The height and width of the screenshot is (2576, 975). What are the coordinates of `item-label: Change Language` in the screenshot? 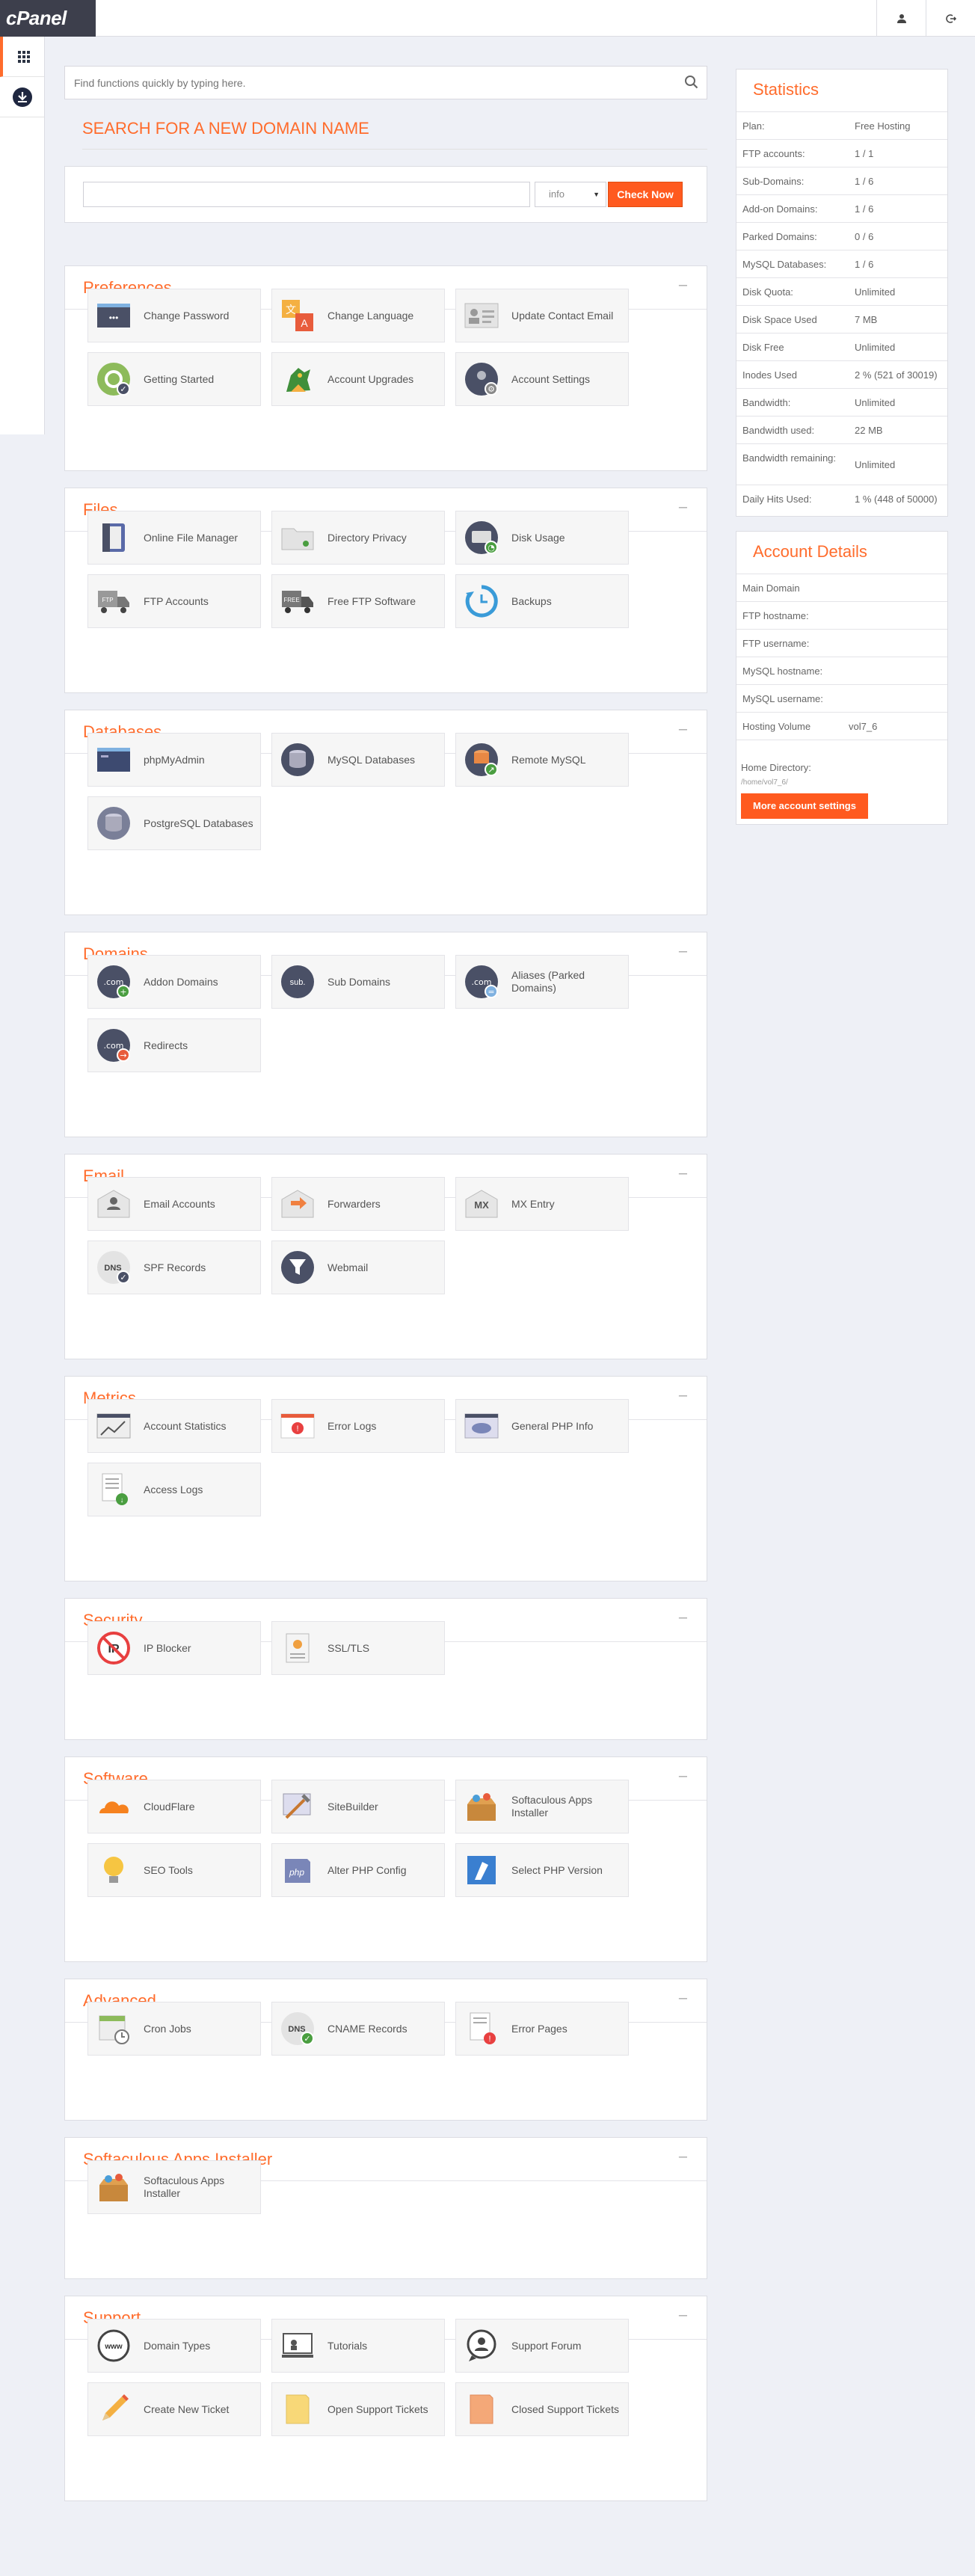 It's located at (370, 315).